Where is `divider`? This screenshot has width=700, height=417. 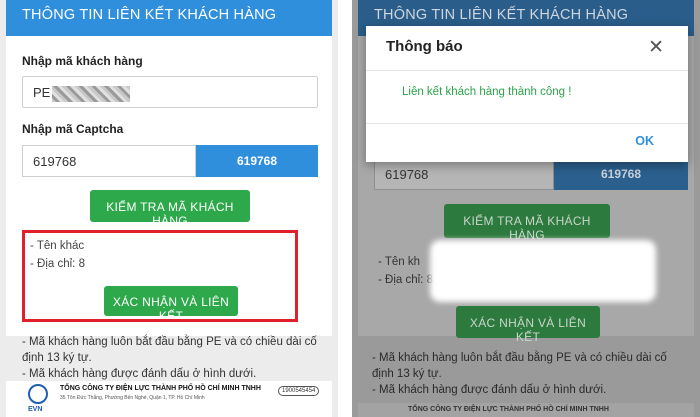
divider is located at coordinates (345, 208).